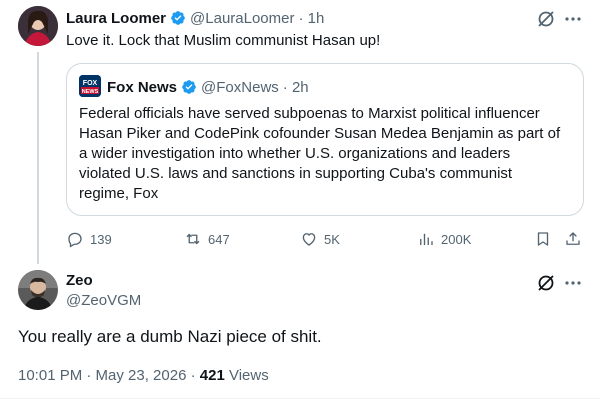 The width and height of the screenshot is (600, 402). I want to click on share-button, so click(573, 239).